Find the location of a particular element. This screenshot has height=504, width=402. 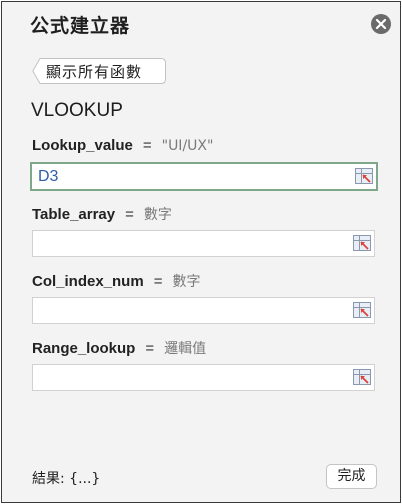

arg-hint: "UI/UX" is located at coordinates (187, 146).